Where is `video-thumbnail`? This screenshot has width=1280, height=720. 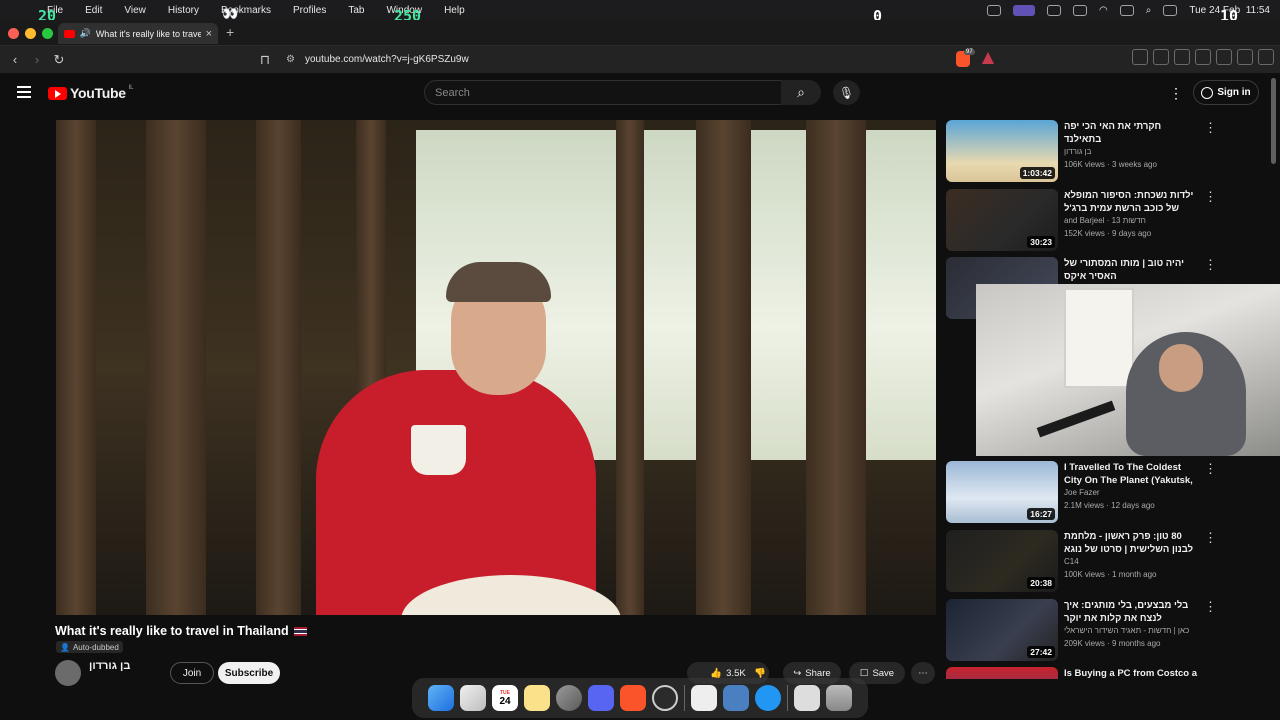 video-thumbnail is located at coordinates (1002, 673).